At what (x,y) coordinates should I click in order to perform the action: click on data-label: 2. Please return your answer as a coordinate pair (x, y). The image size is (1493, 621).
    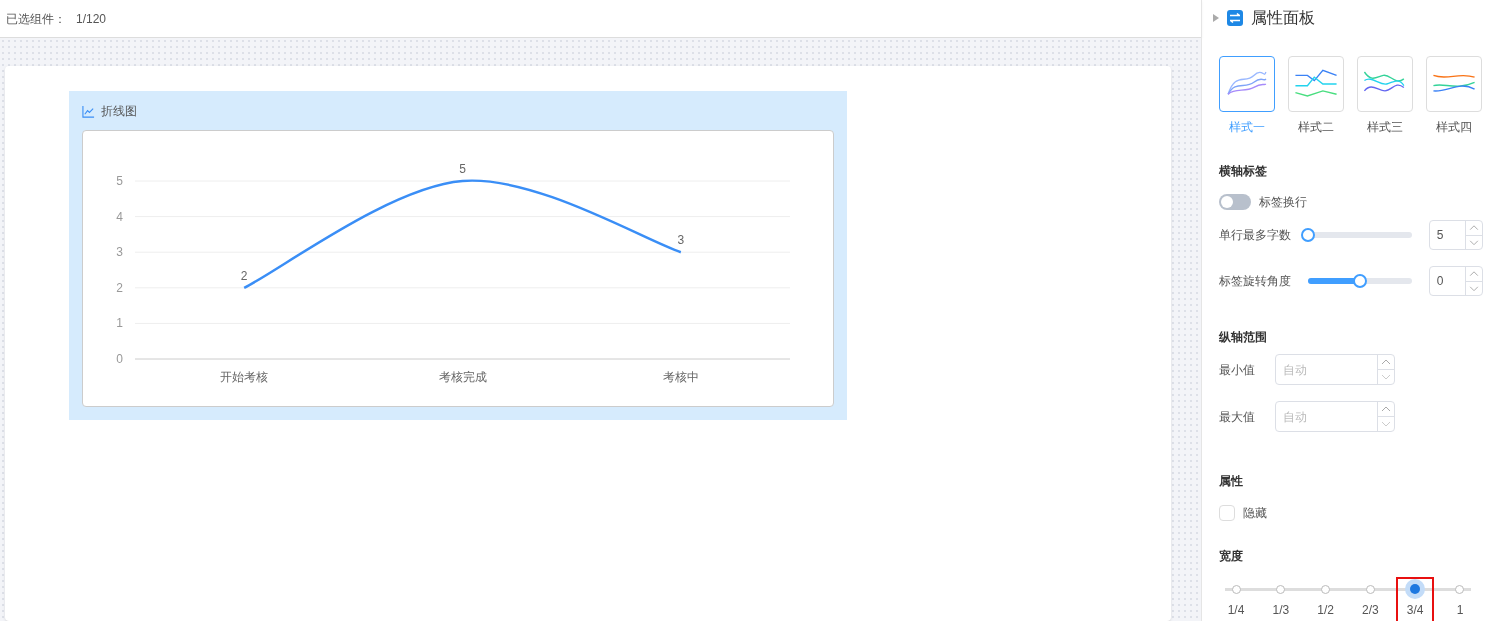
    Looking at the image, I should click on (244, 275).